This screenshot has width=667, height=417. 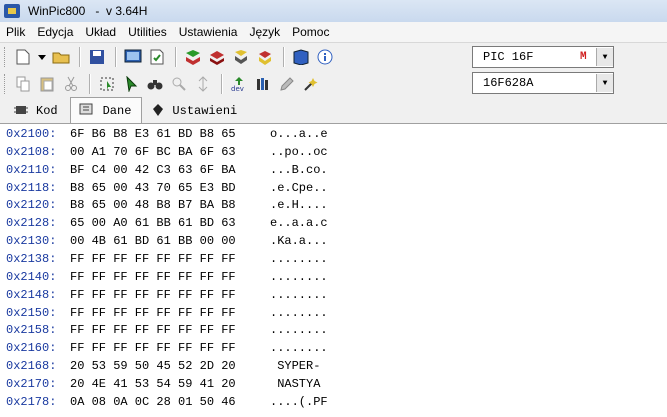 I want to click on tab-dane: Dane, so click(x=106, y=110).